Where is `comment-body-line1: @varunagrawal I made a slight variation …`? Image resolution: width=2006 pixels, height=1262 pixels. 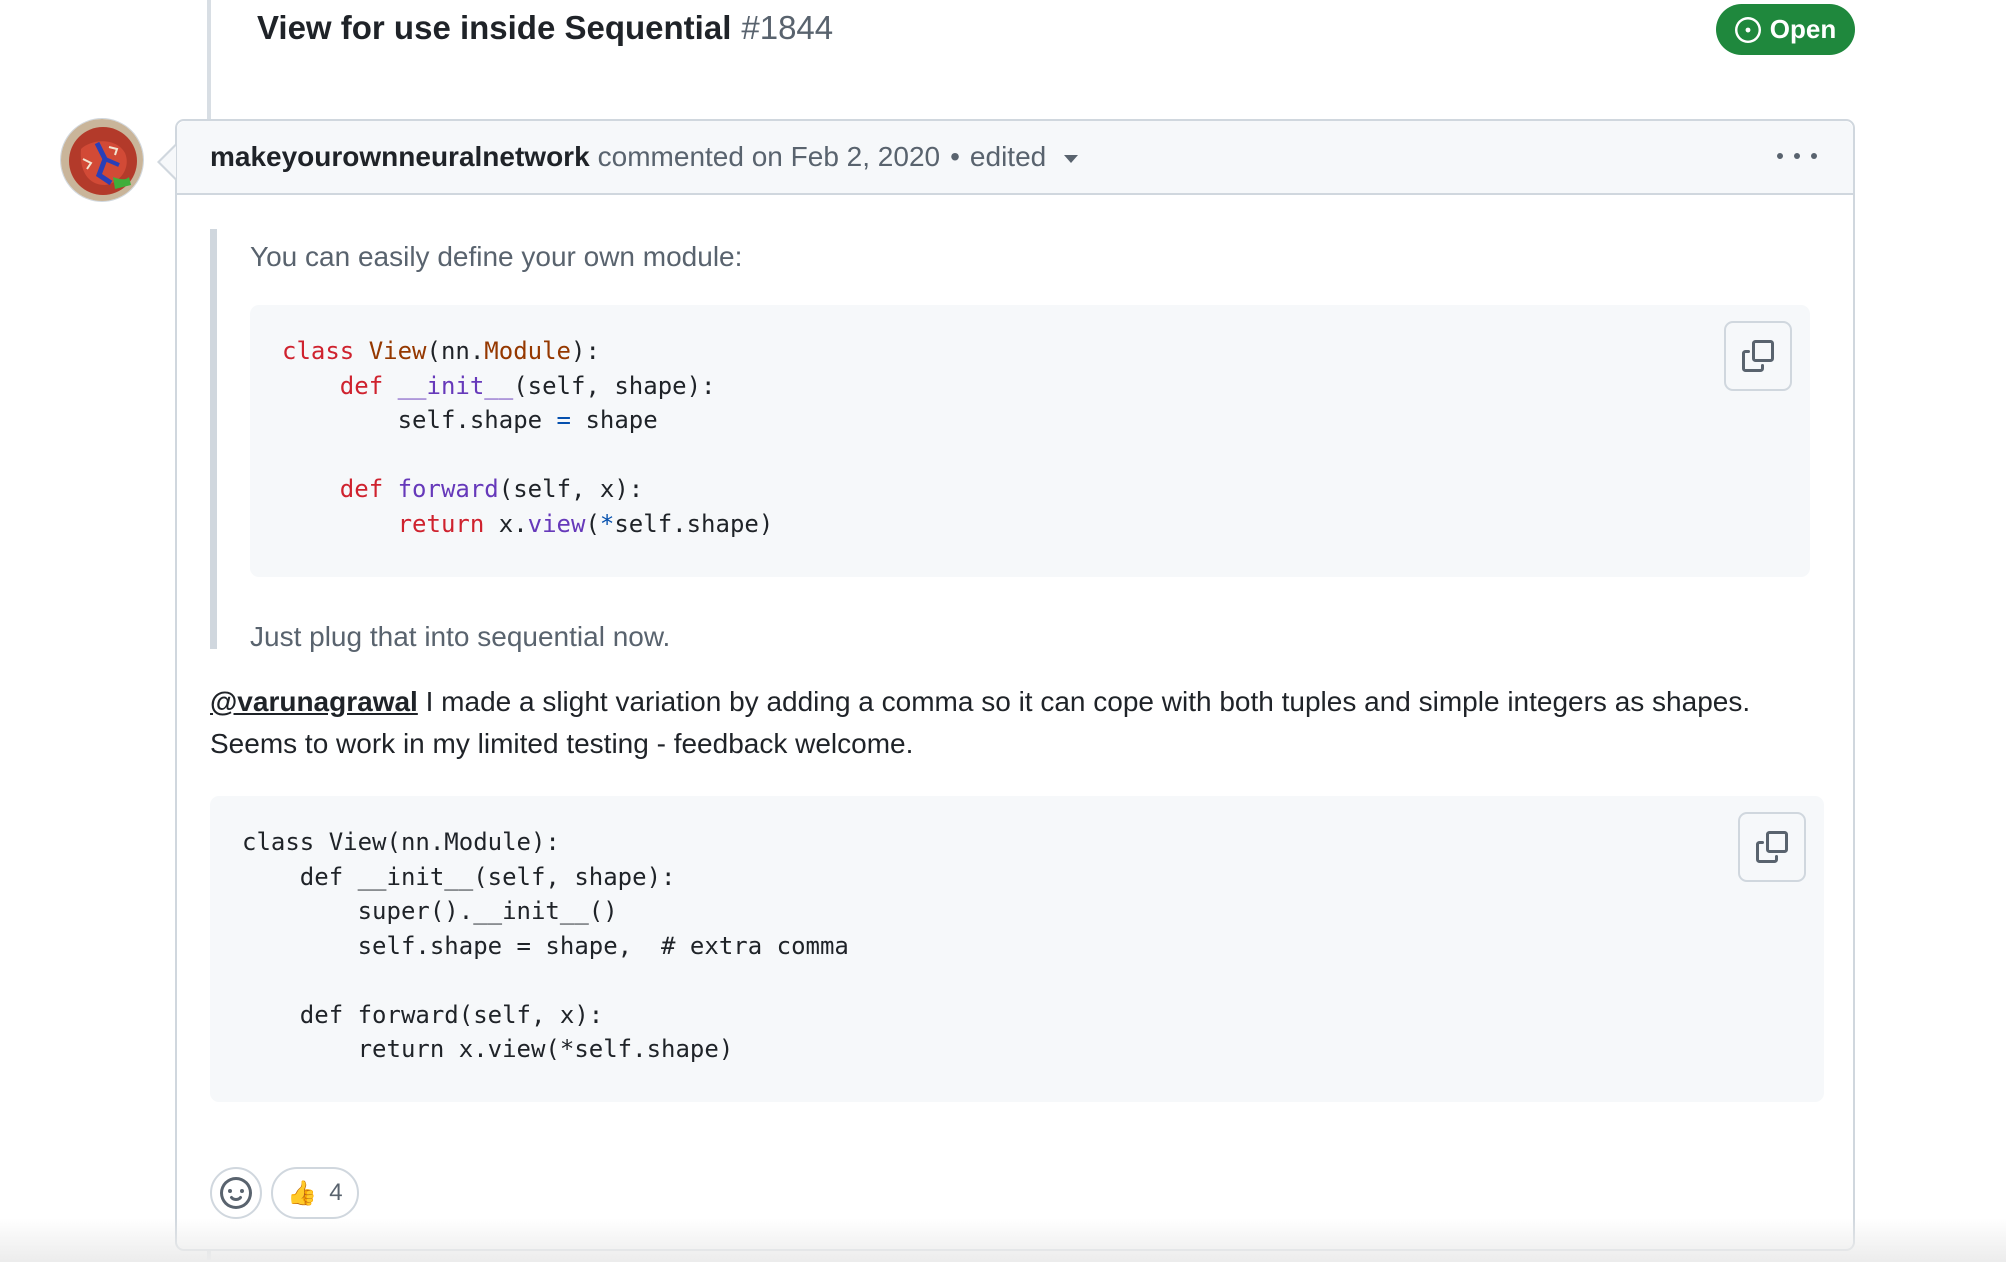
comment-body-line1: @varunagrawal I made a slight variation … is located at coordinates (980, 702).